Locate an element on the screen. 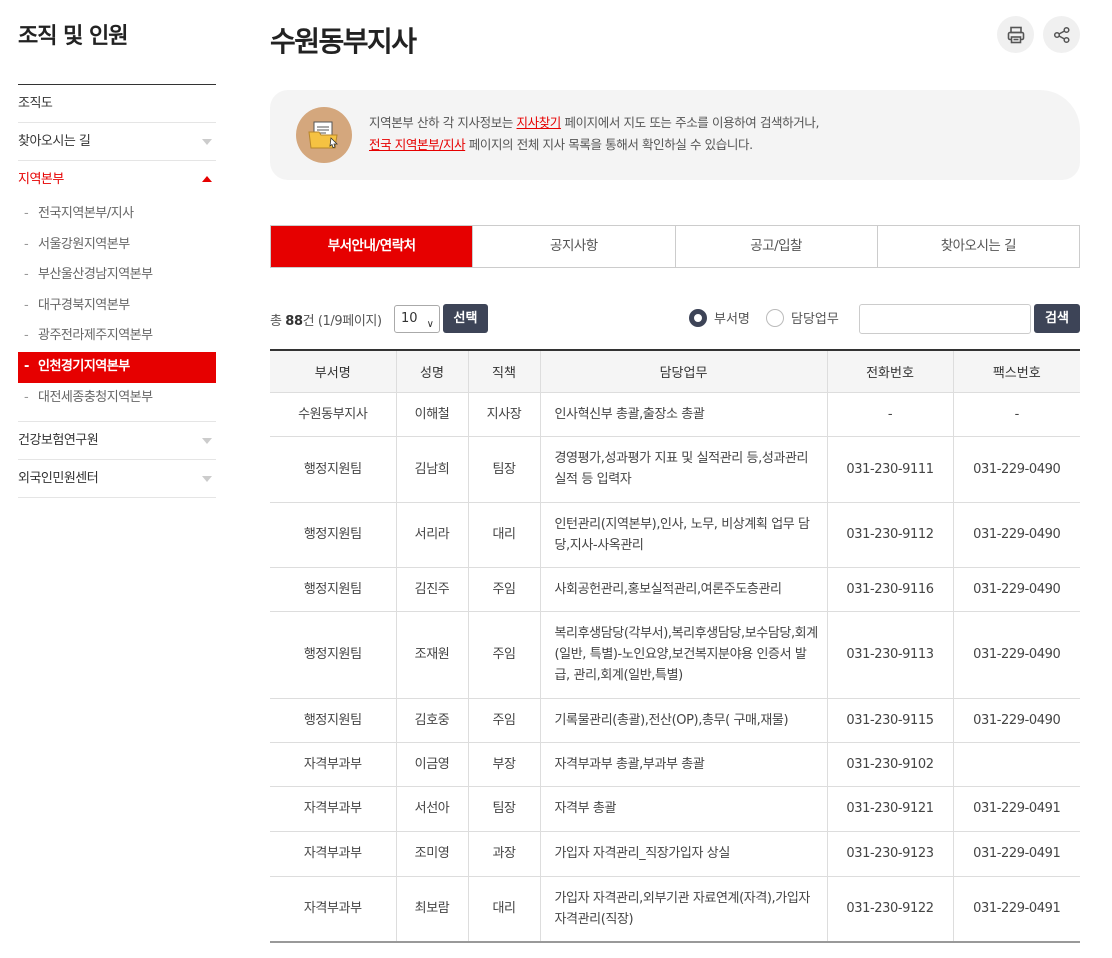  per-page-value: 10 is located at coordinates (409, 318).